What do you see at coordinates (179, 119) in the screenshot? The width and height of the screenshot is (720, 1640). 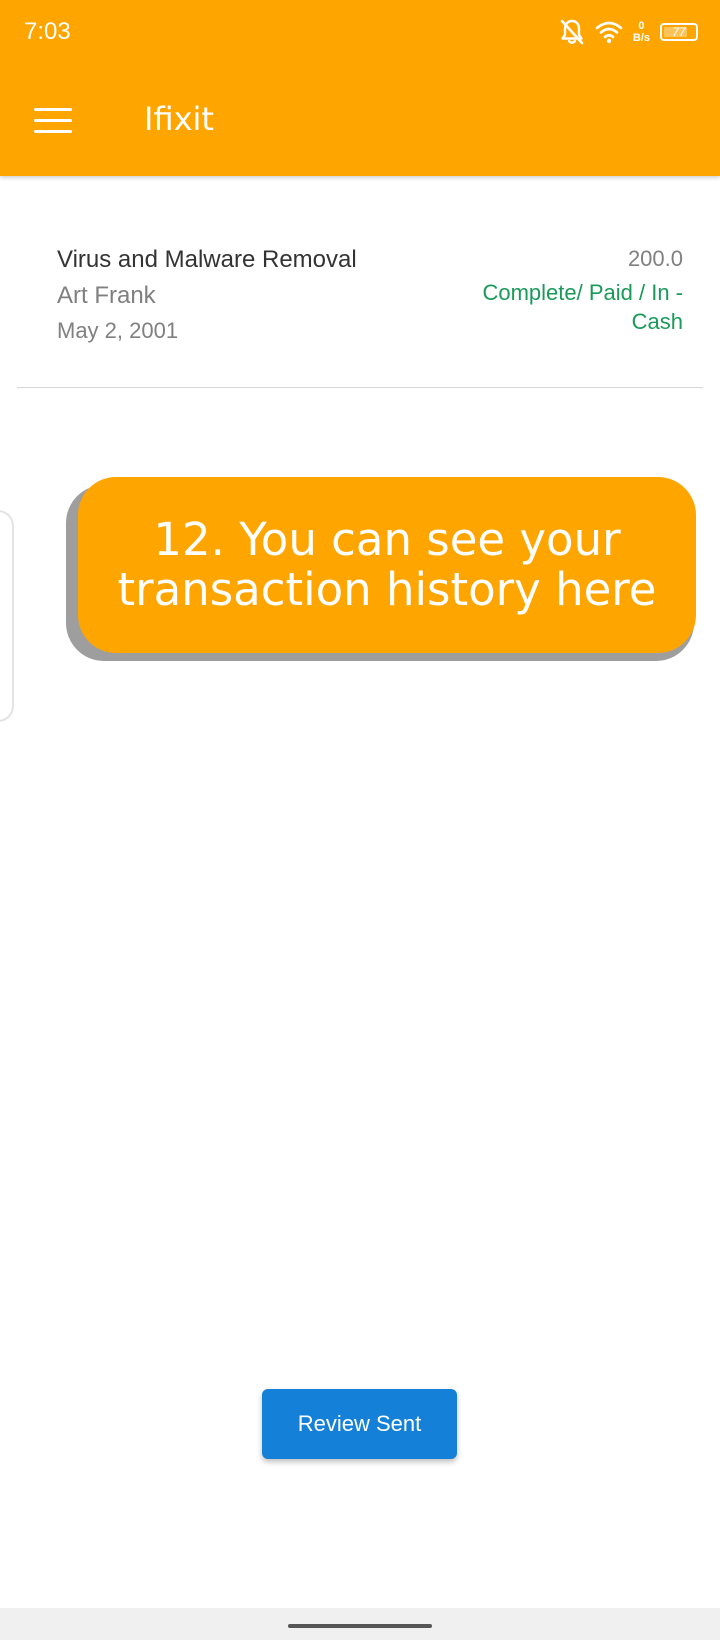 I see `app-title: Ifixit` at bounding box center [179, 119].